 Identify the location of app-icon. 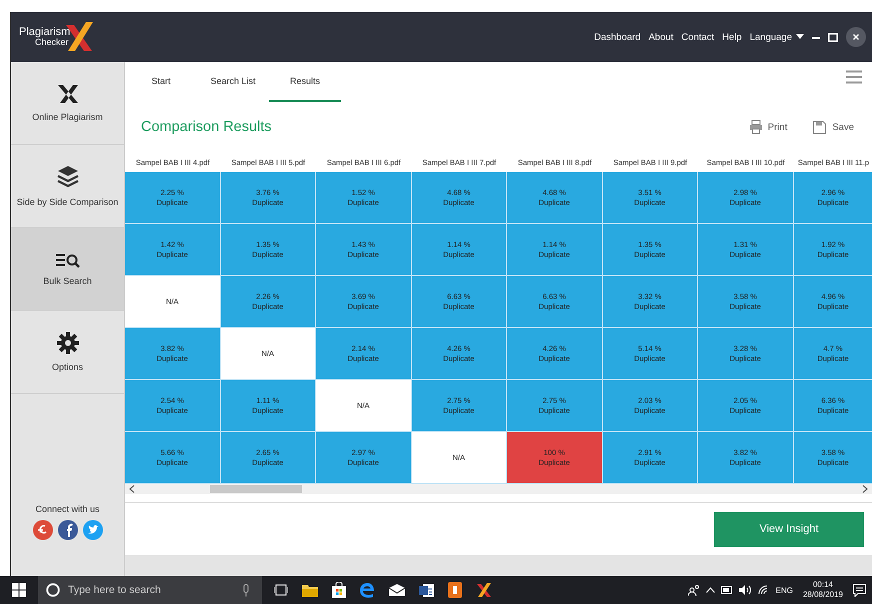
(455, 590).